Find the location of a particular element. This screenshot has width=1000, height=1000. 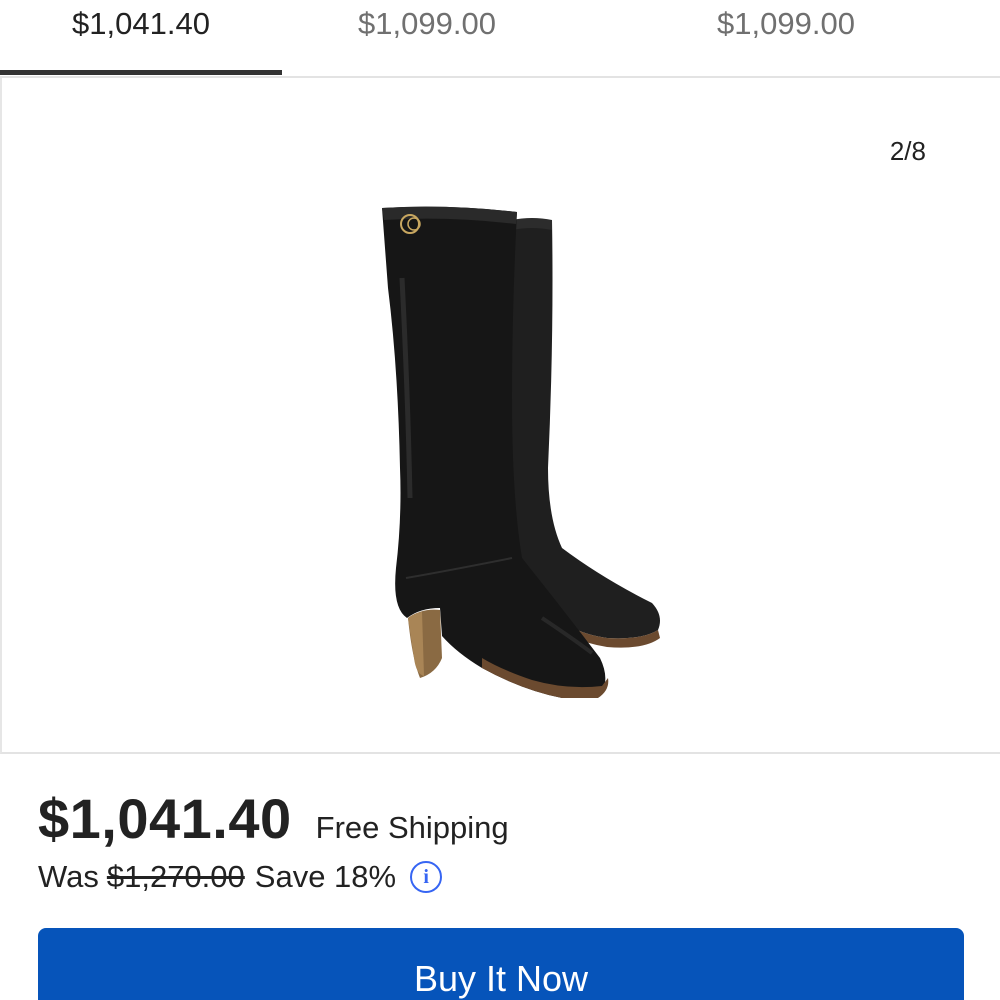

tab-price-3: $1,099.00 is located at coordinates (786, 38).